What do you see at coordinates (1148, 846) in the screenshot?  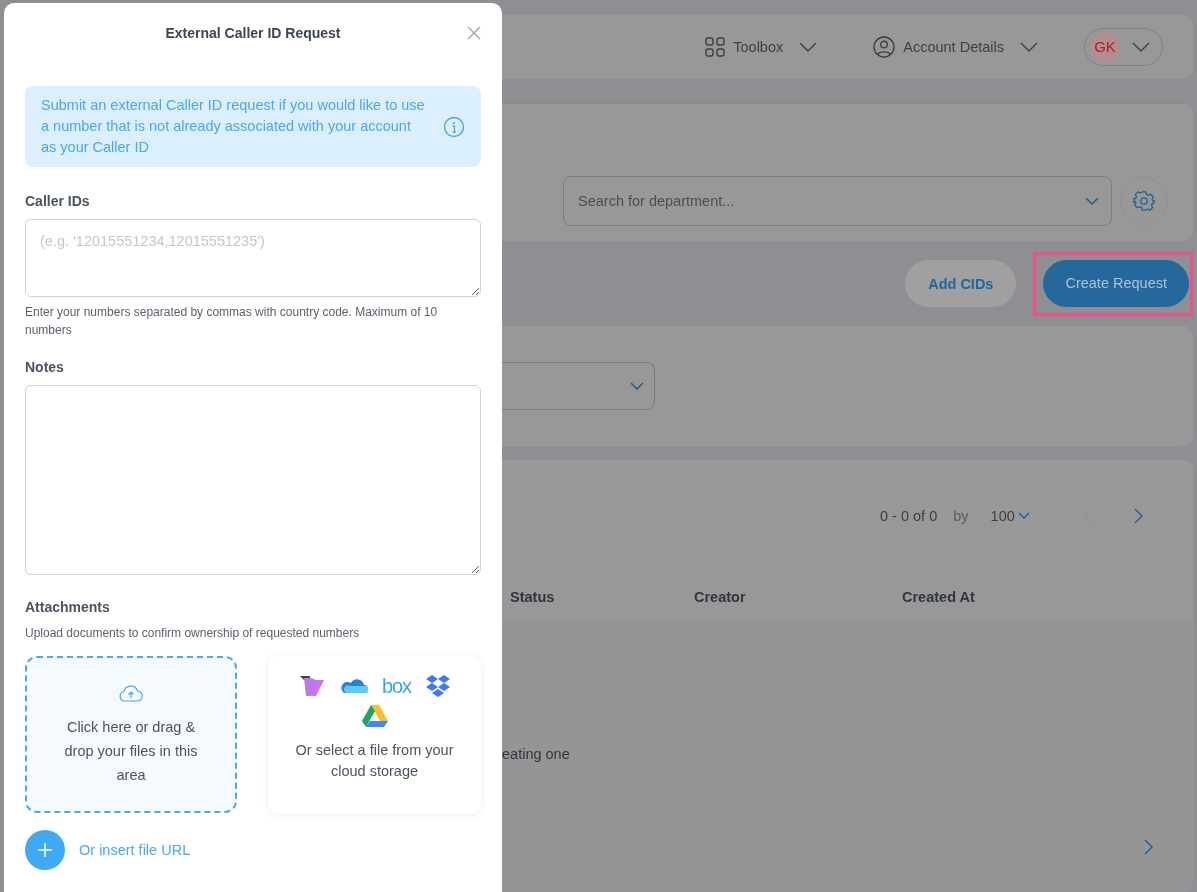 I see `chevron-right-icon` at bounding box center [1148, 846].